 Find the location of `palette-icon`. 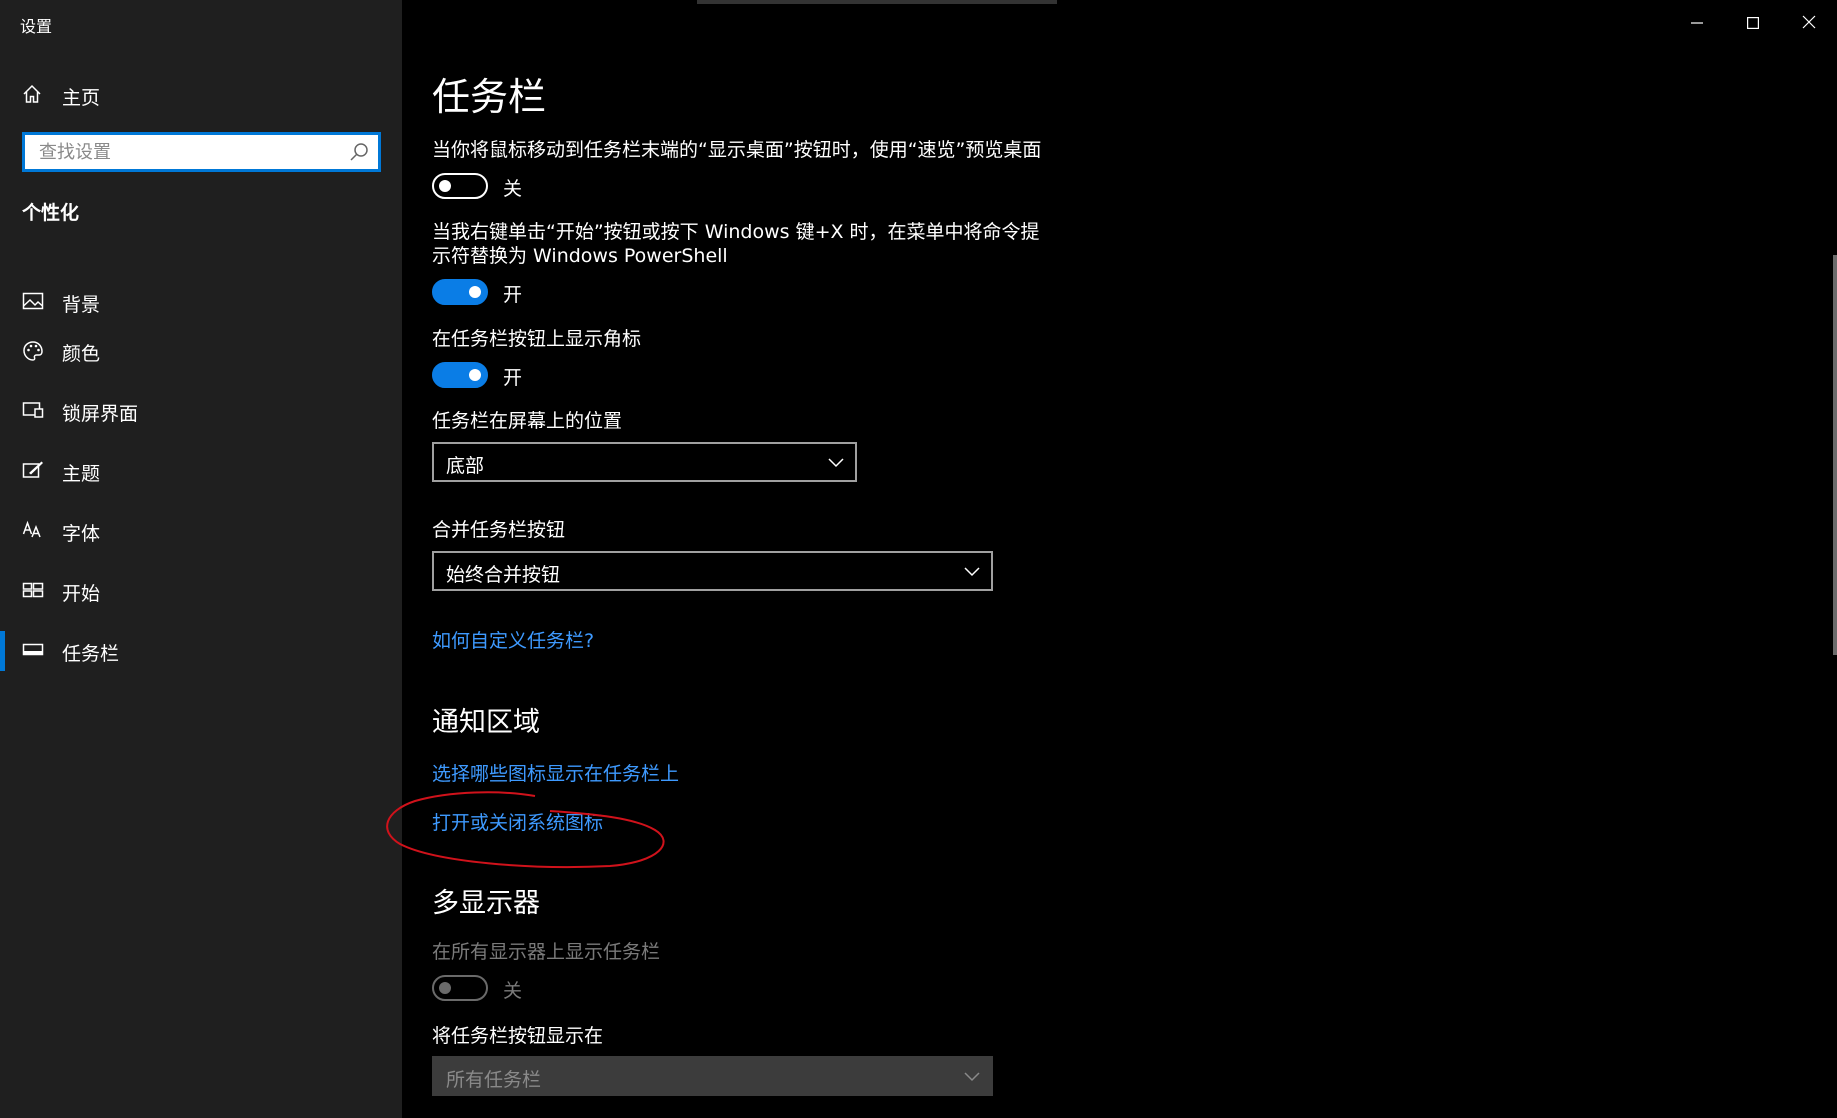

palette-icon is located at coordinates (33, 353).